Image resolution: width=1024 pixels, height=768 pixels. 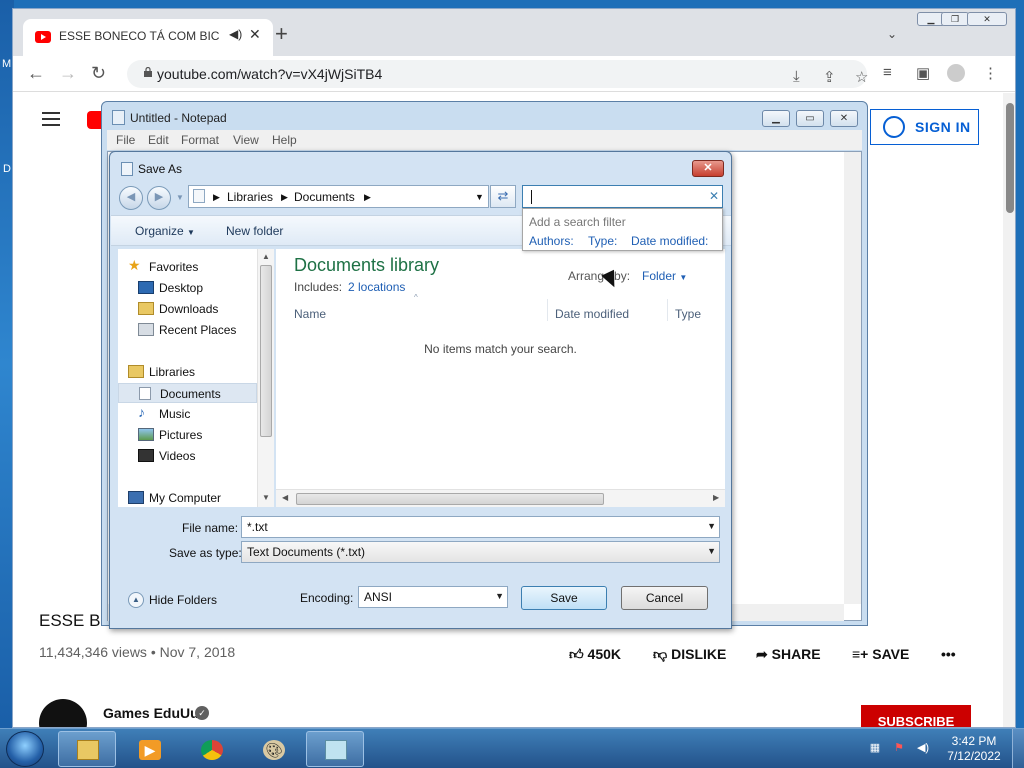 What do you see at coordinates (187, 456) in the screenshot?
I see `nav-item-videos: Videos` at bounding box center [187, 456].